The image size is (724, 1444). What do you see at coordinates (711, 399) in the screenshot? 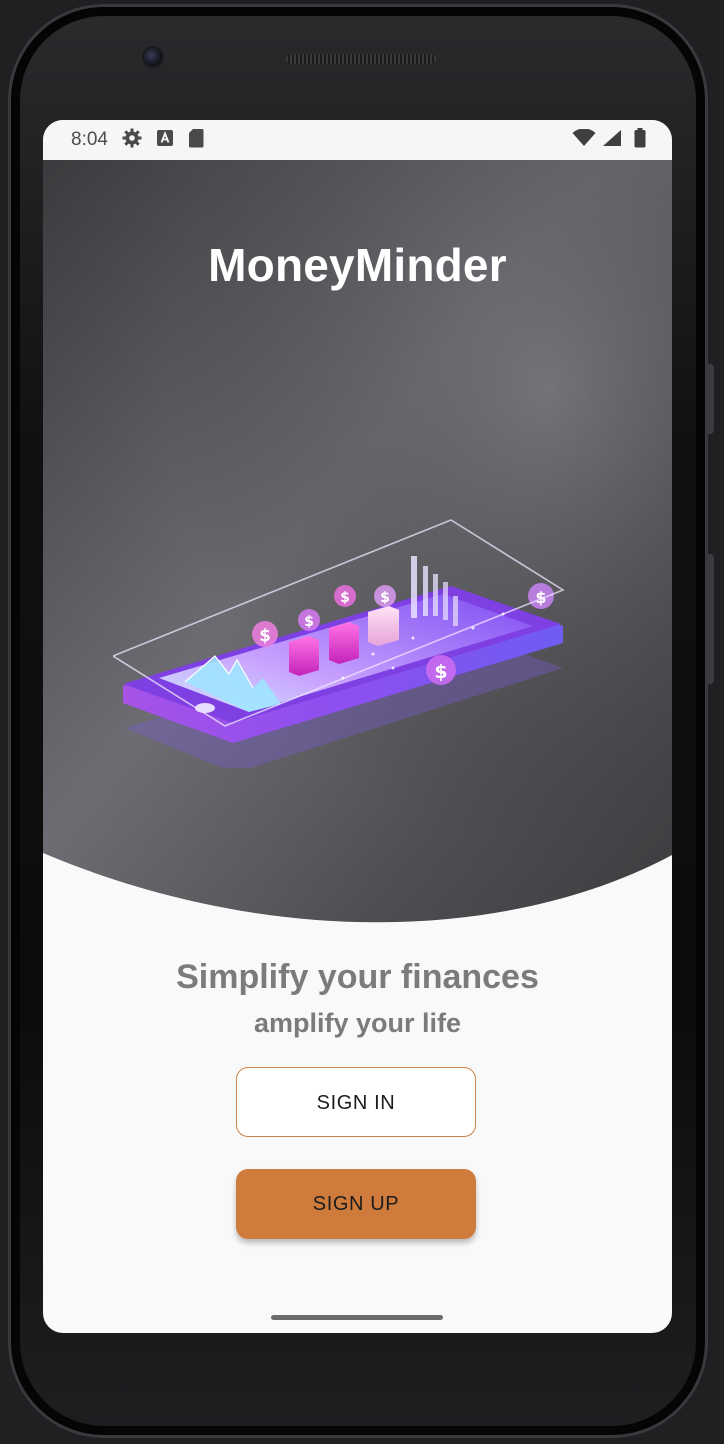
I see `volume-button` at bounding box center [711, 399].